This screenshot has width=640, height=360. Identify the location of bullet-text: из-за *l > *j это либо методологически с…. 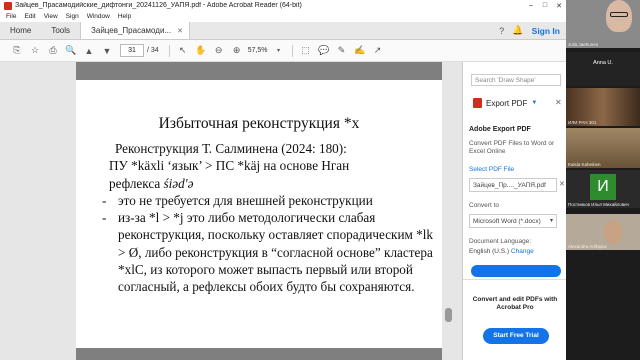
(276, 252).